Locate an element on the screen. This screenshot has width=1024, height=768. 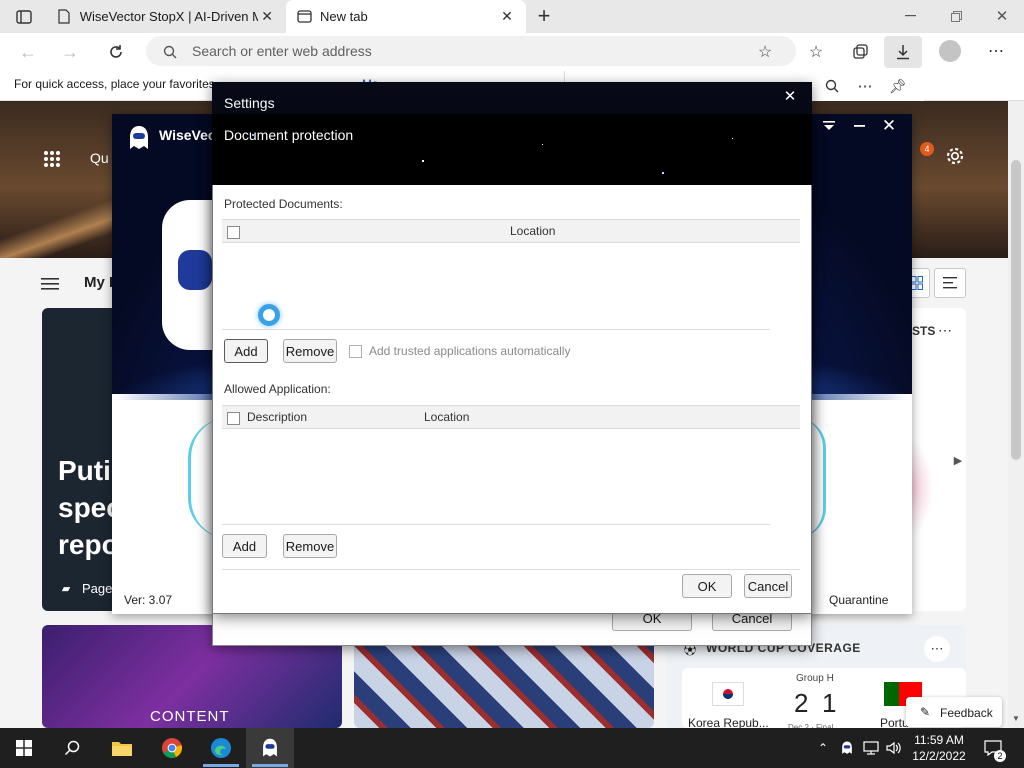
clock: 11:59 AM 12/2/2022 is located at coordinates (939, 748).